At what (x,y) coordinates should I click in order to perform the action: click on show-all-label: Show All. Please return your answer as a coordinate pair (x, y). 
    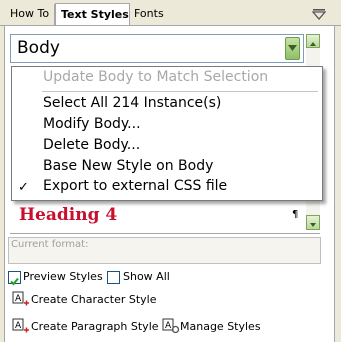
    Looking at the image, I should click on (146, 276).